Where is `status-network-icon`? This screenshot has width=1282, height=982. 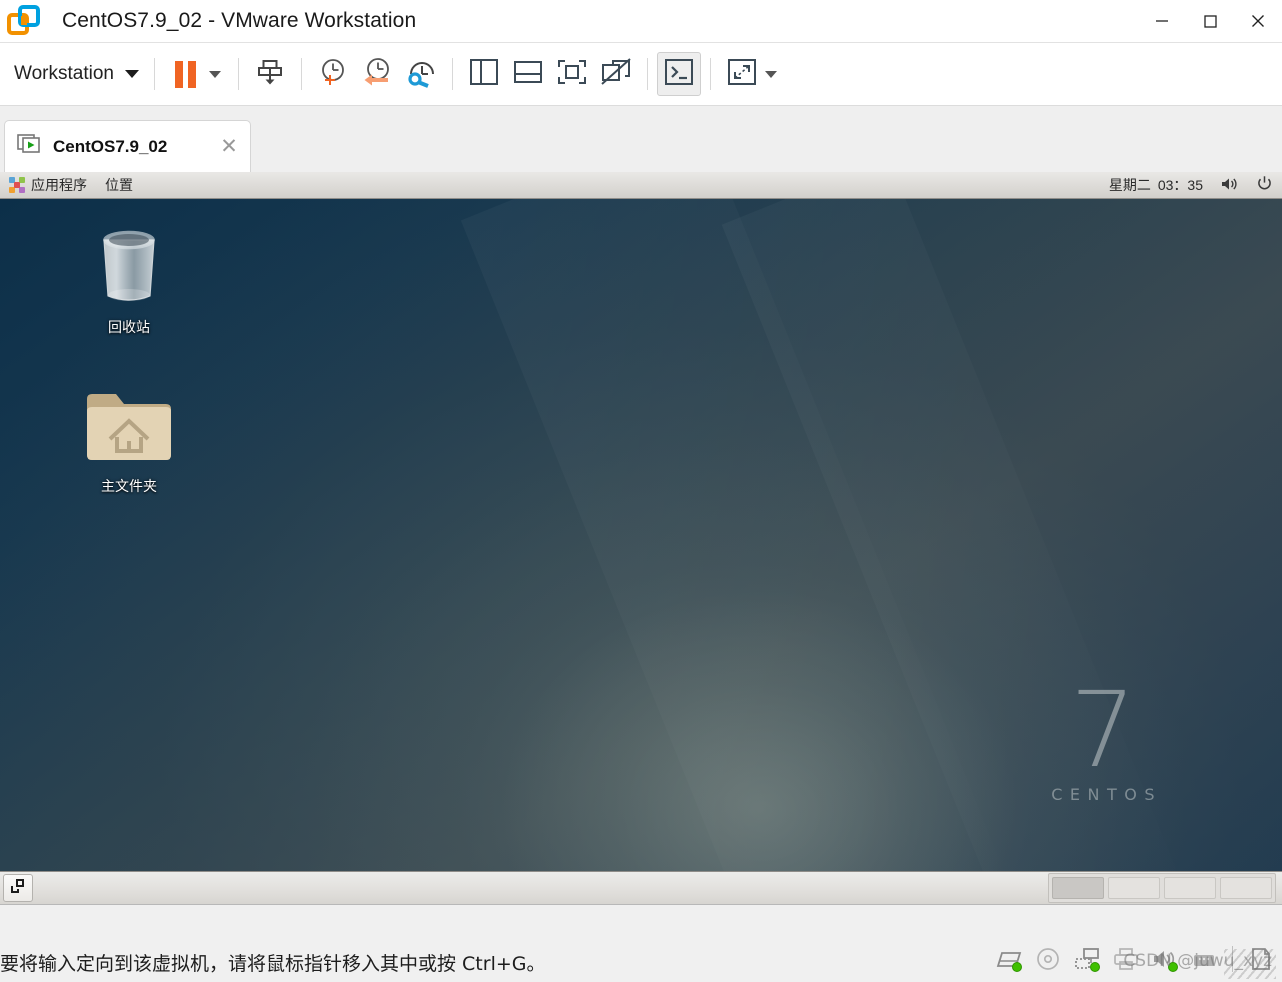
status-network-icon is located at coordinates (1087, 959).